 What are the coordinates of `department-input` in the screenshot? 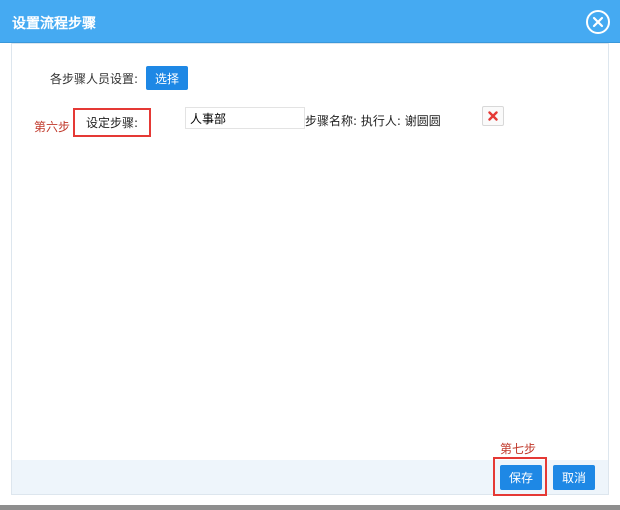 It's located at (245, 118).